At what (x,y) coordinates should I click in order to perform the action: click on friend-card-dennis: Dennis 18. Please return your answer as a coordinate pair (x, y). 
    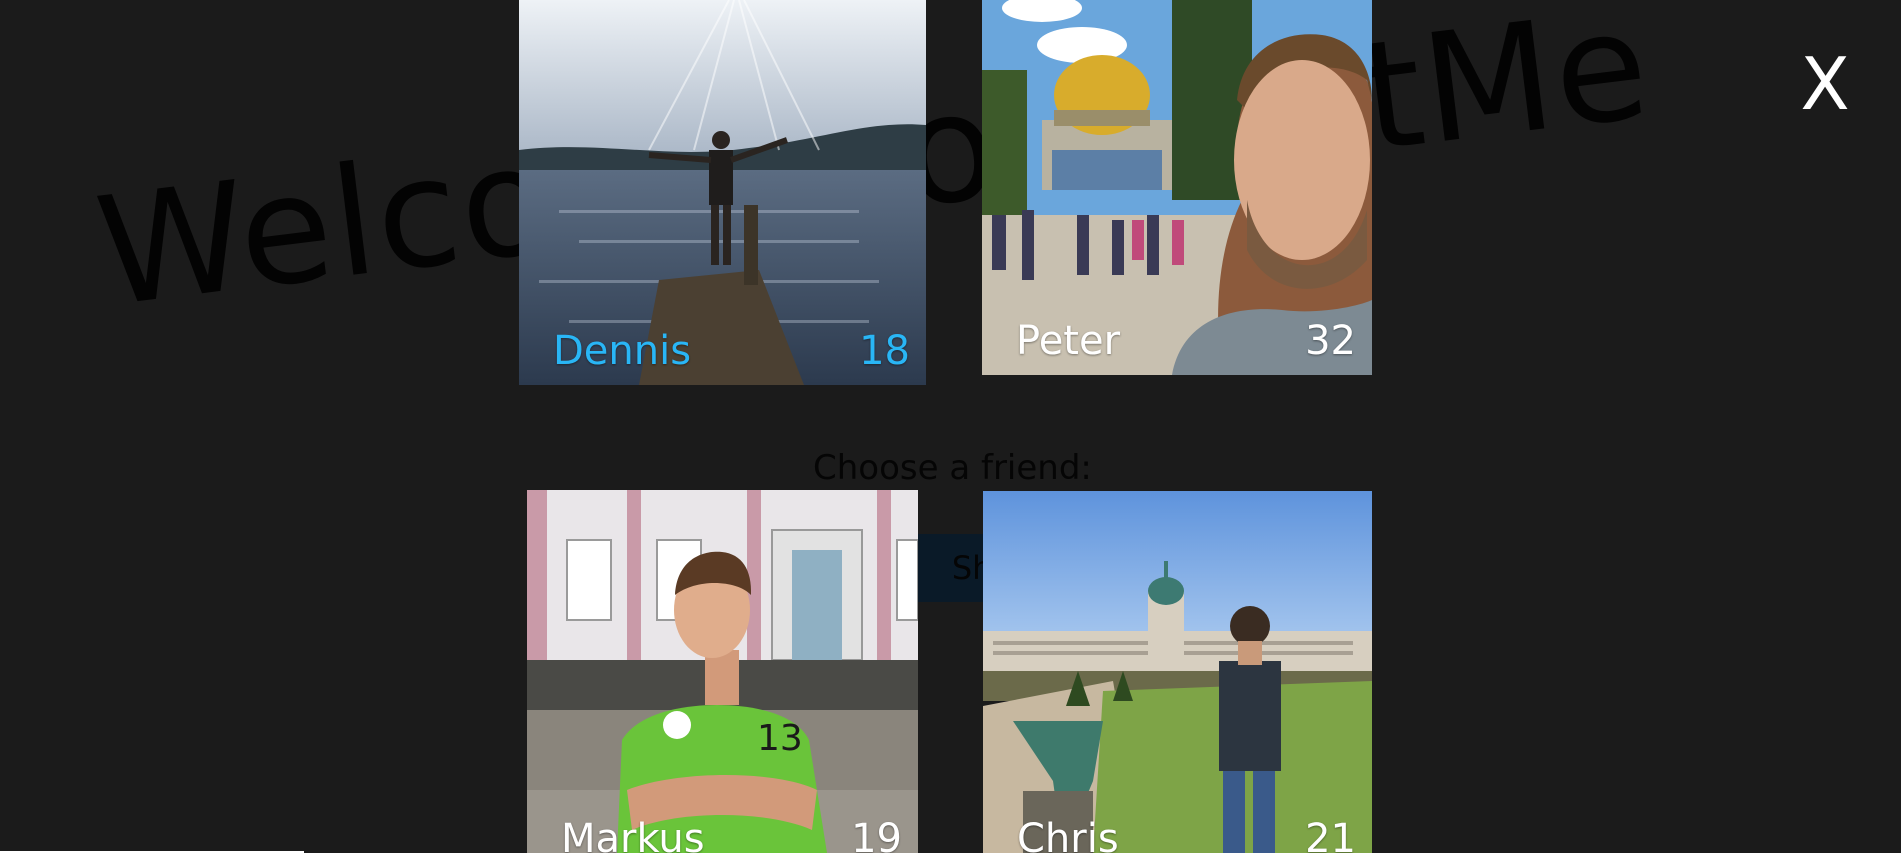
    Looking at the image, I should click on (722, 192).